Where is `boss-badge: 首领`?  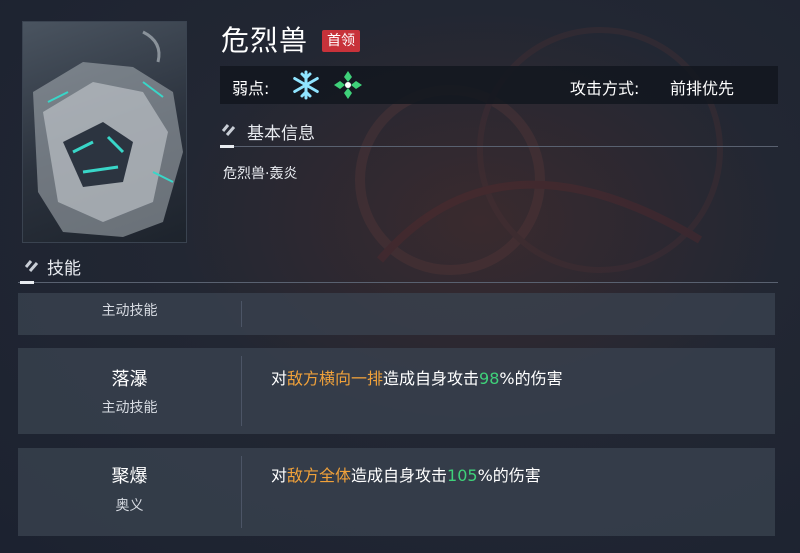 boss-badge: 首领 is located at coordinates (341, 41).